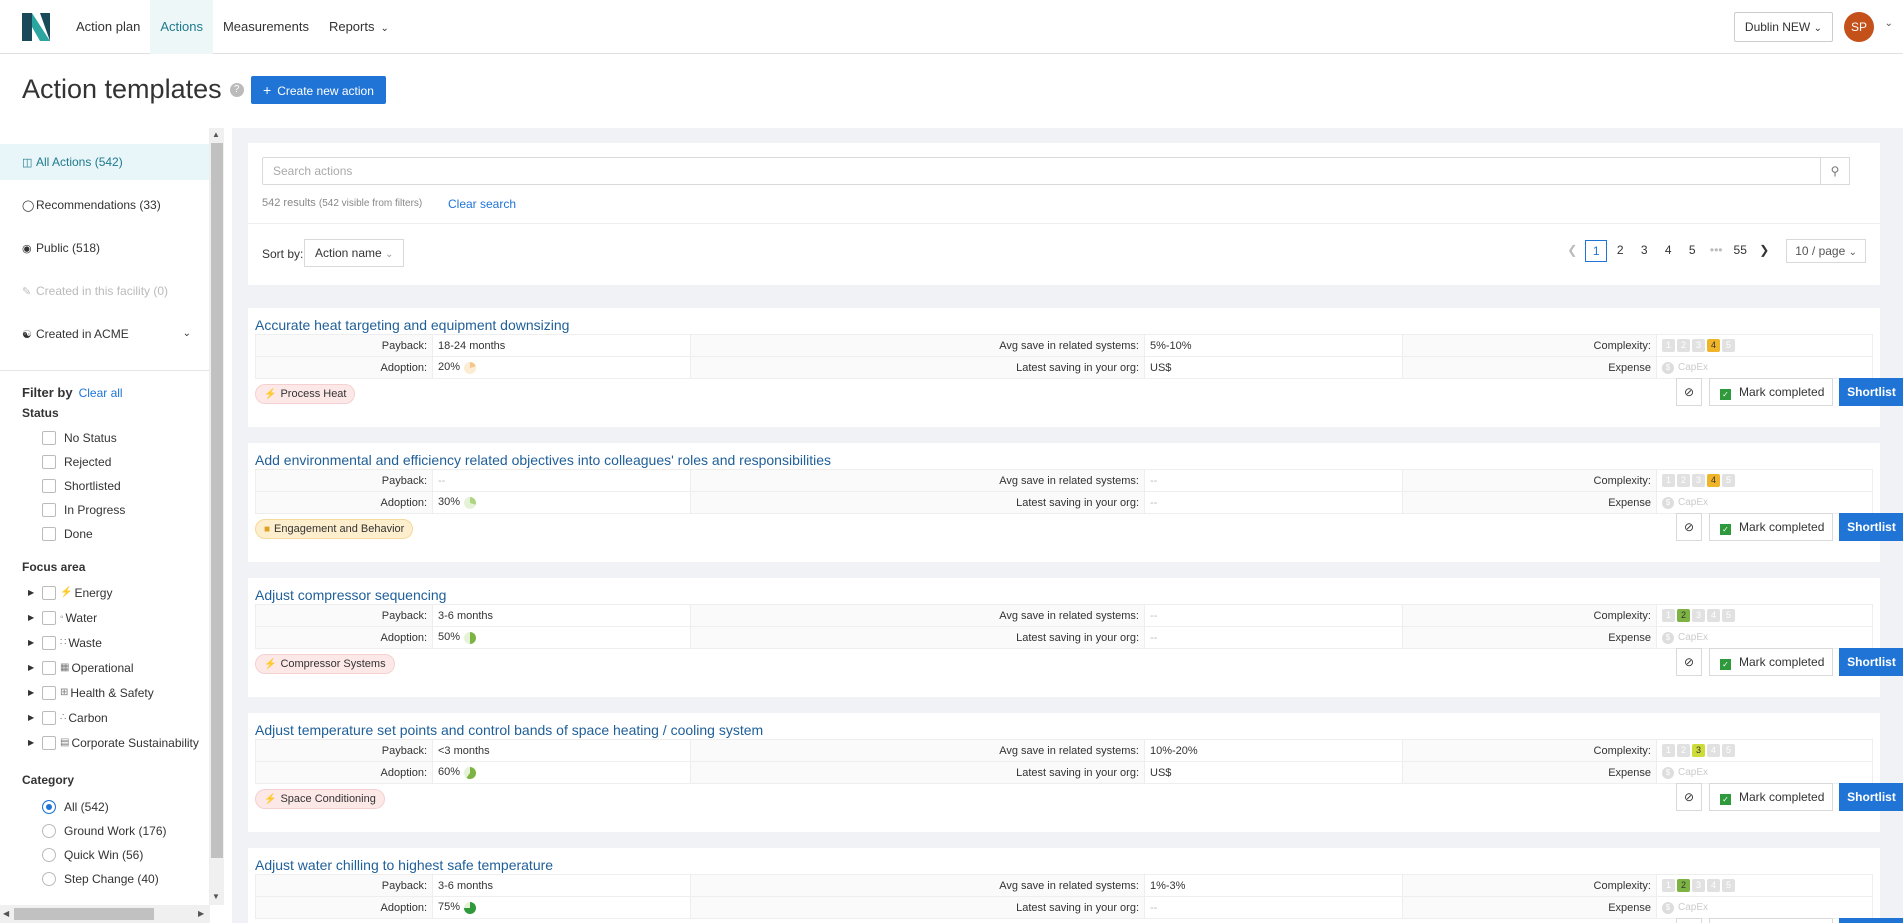 This screenshot has height=923, width=1903. Describe the element at coordinates (104, 807) in the screenshot. I see `category-all: All (542)` at that location.